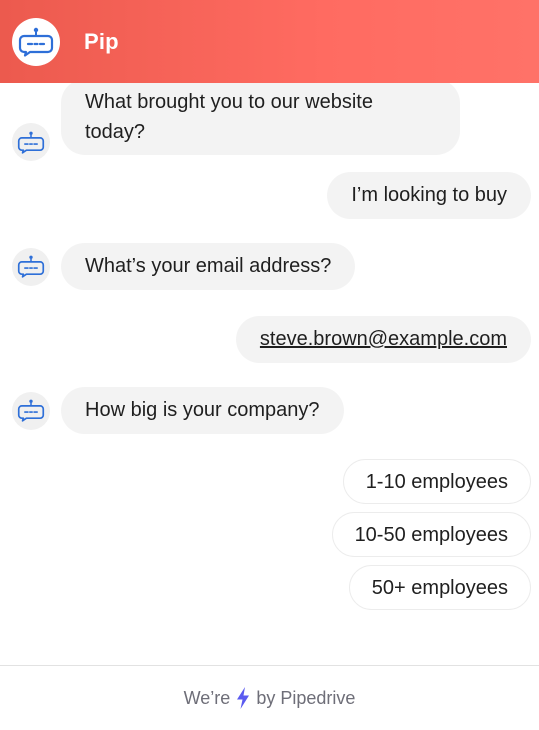 The image size is (539, 730). Describe the element at coordinates (207, 697) in the screenshot. I see `footer-prefix: We’re` at that location.